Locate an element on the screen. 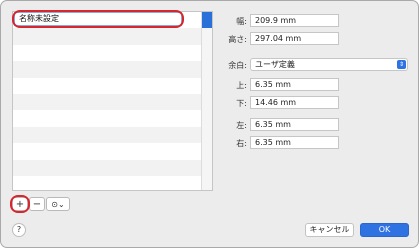 The image size is (419, 248). margins-label: 余白: is located at coordinates (237, 65).